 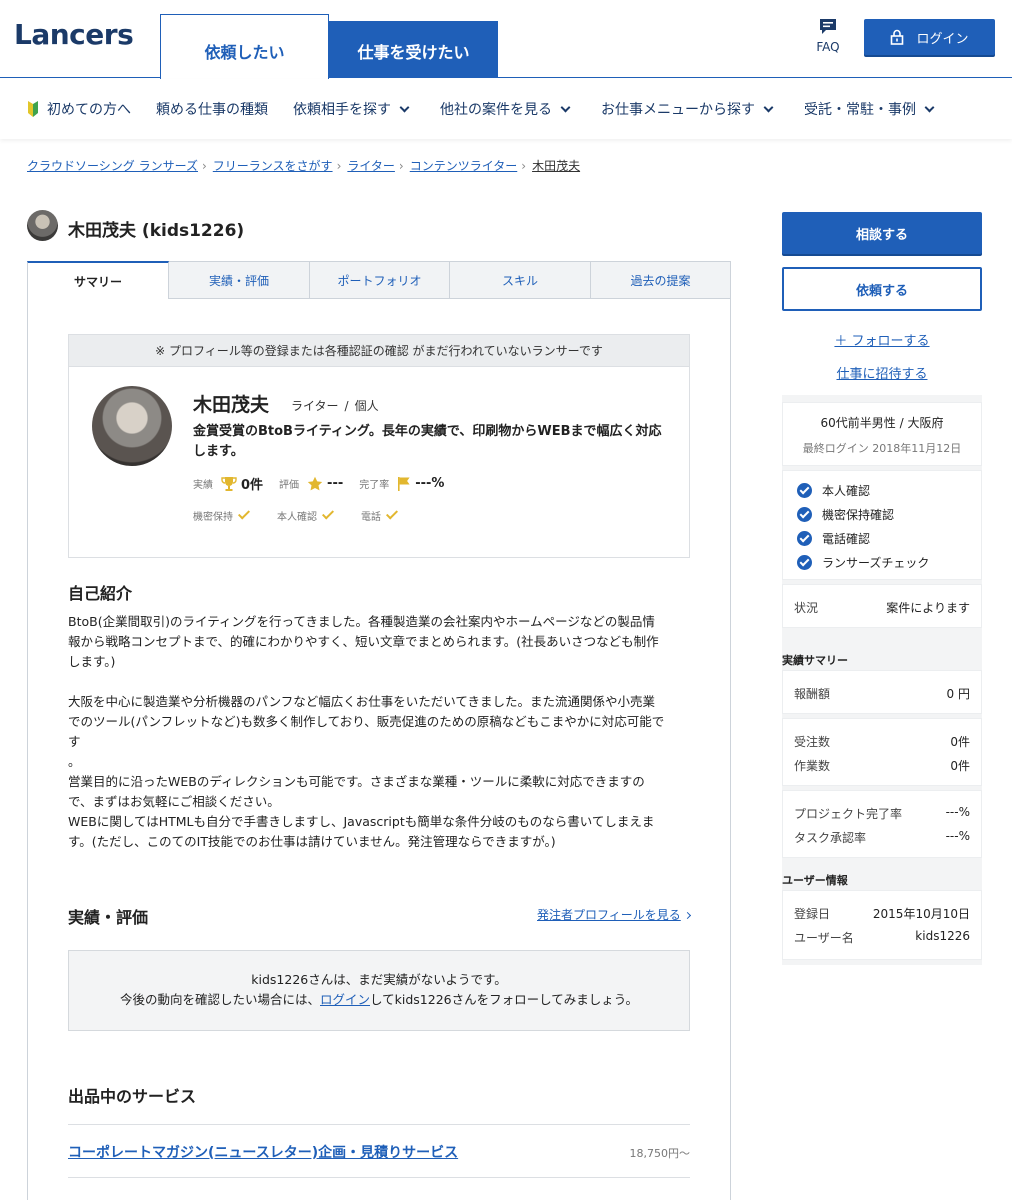 What do you see at coordinates (858, 515) in the screenshot?
I see `verify-nda-label: 機密保持確認` at bounding box center [858, 515].